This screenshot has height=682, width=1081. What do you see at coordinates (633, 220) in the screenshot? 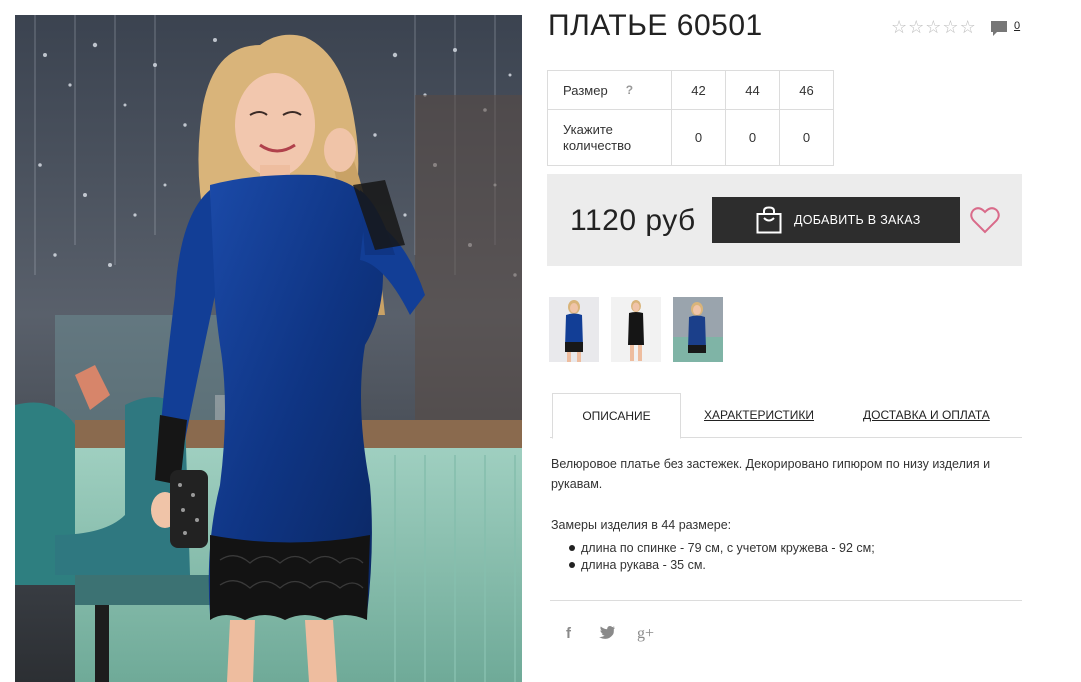
I see `product-price: 1120 руб` at bounding box center [633, 220].